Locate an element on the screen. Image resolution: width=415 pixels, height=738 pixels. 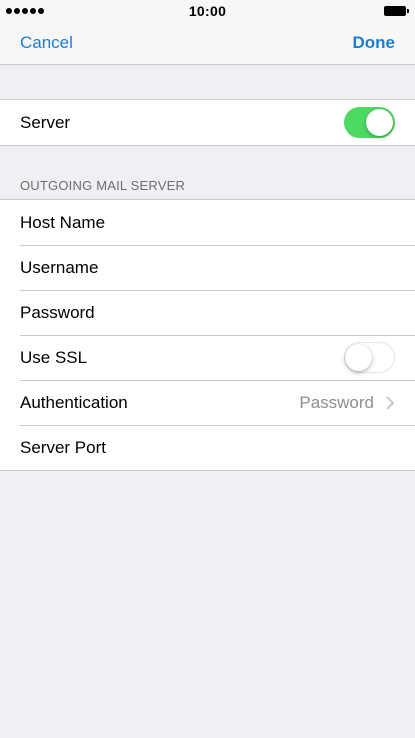
server-group: Server is located at coordinates (207, 122).